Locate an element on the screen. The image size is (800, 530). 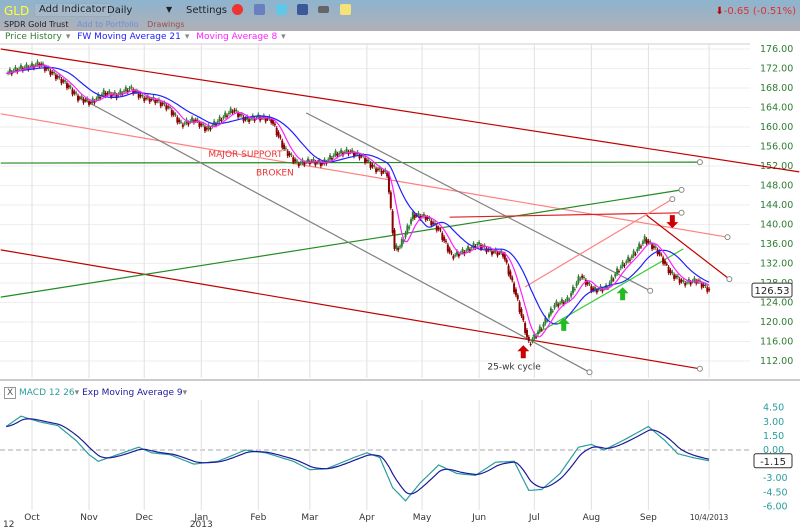
macd-legend-item: MACD 12 26 is located at coordinates (47, 393).